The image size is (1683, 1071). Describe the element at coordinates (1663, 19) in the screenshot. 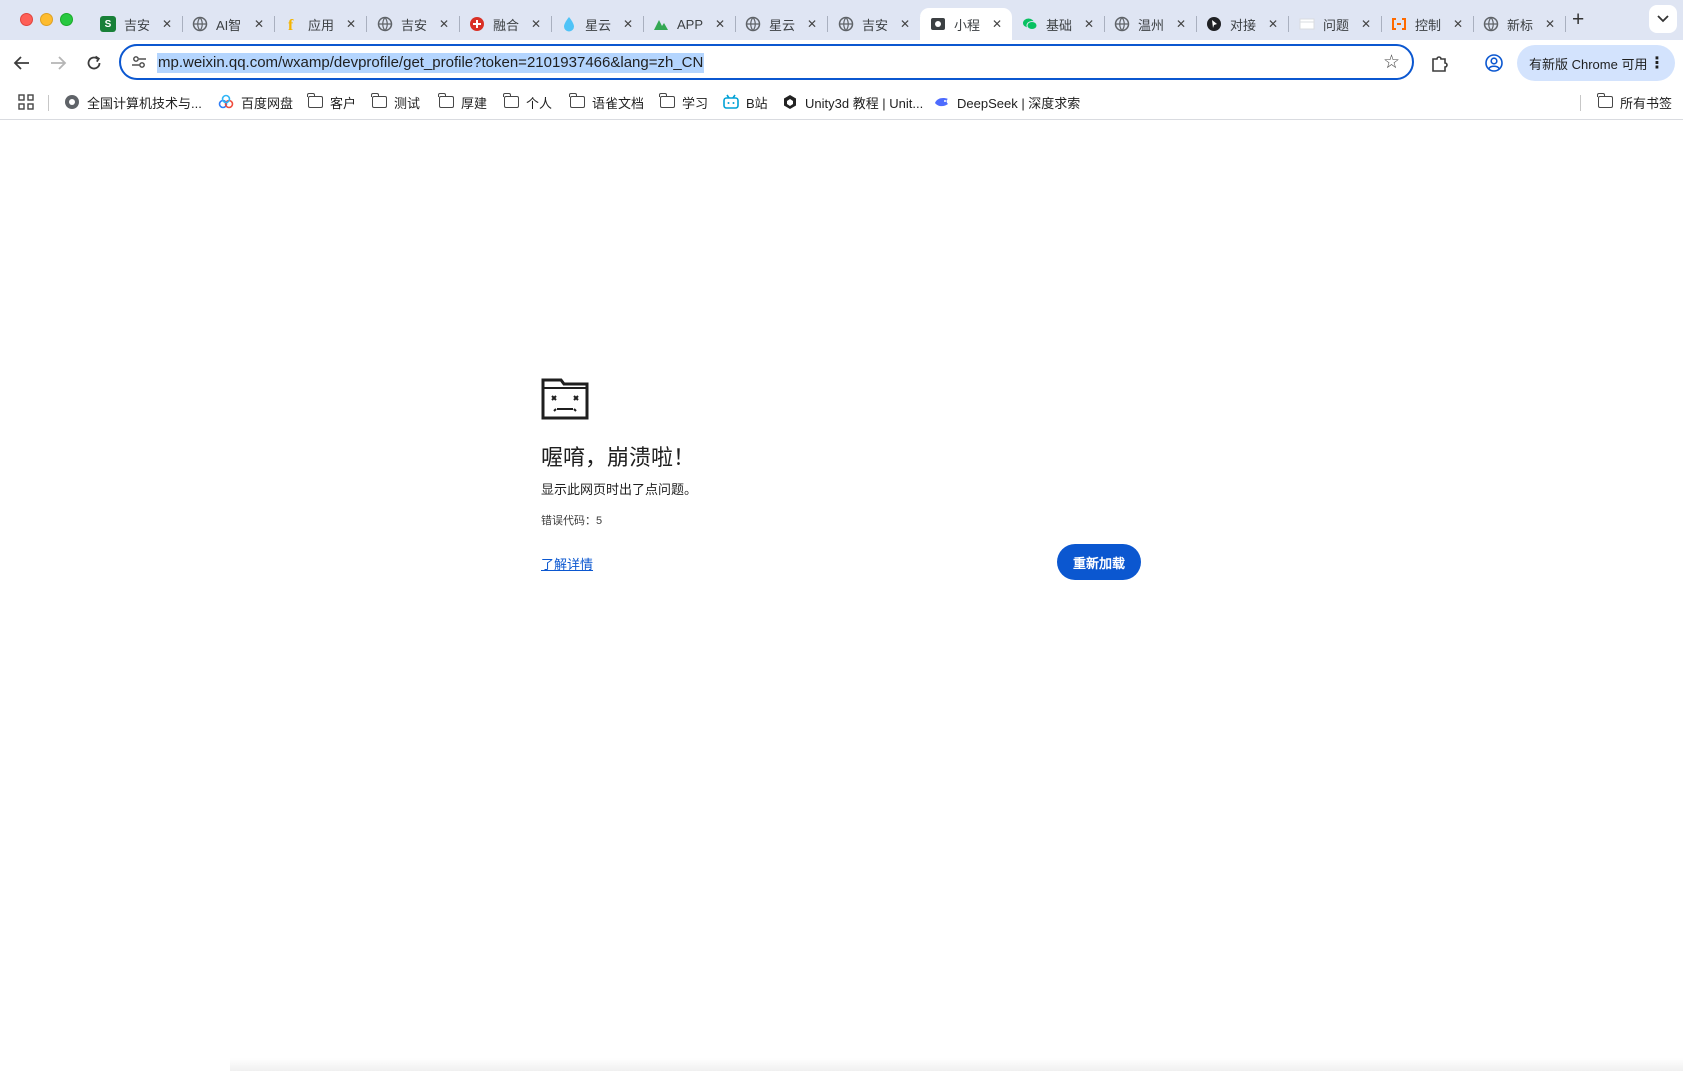

I see `tab-search-button` at that location.